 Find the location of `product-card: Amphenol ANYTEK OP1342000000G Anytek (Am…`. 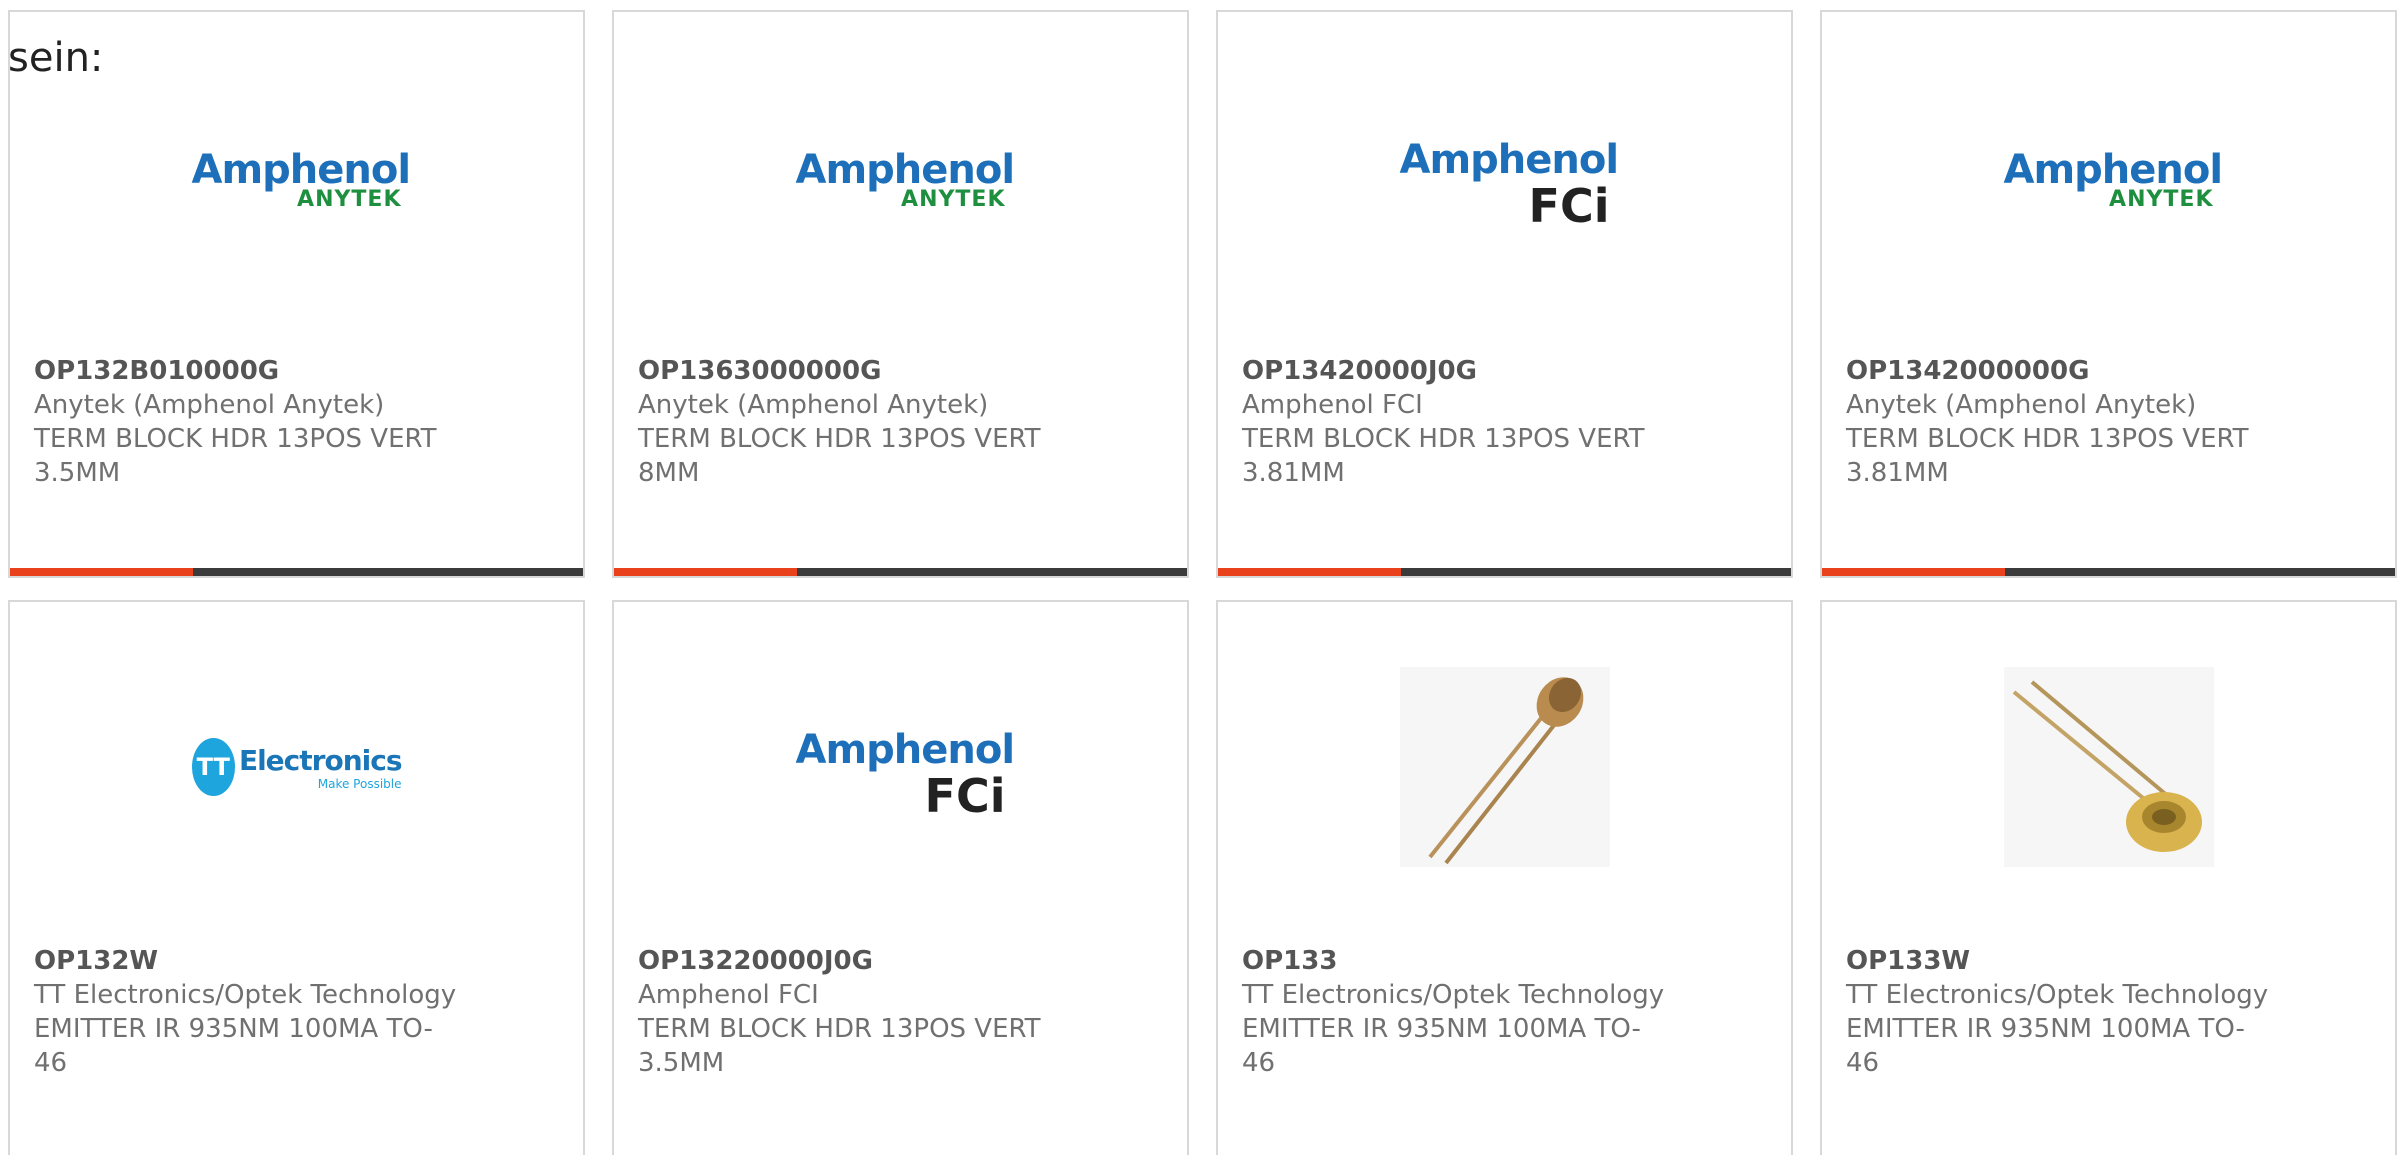

product-card: Amphenol ANYTEK OP1342000000G Anytek (Am… is located at coordinates (2108, 294).